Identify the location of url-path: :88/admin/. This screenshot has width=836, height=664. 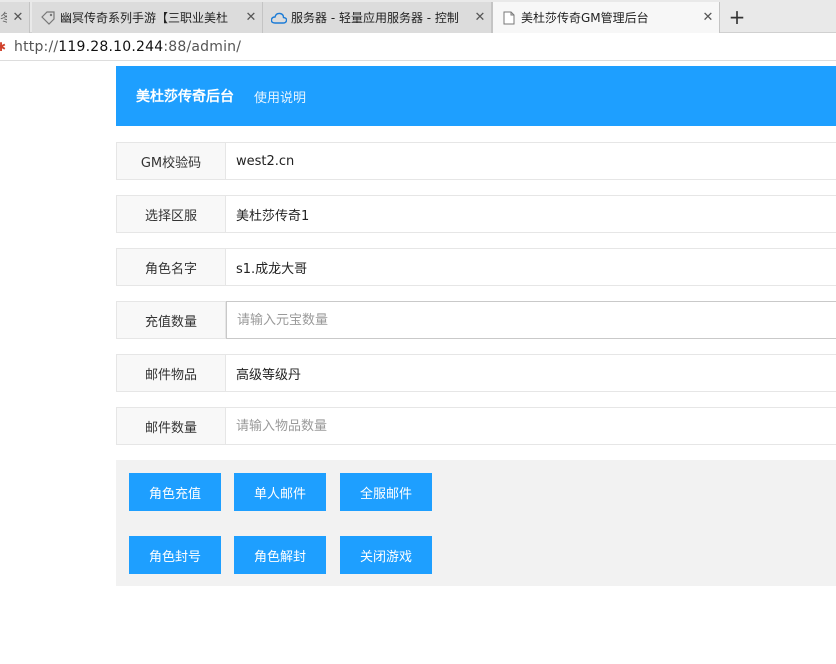
(202, 46).